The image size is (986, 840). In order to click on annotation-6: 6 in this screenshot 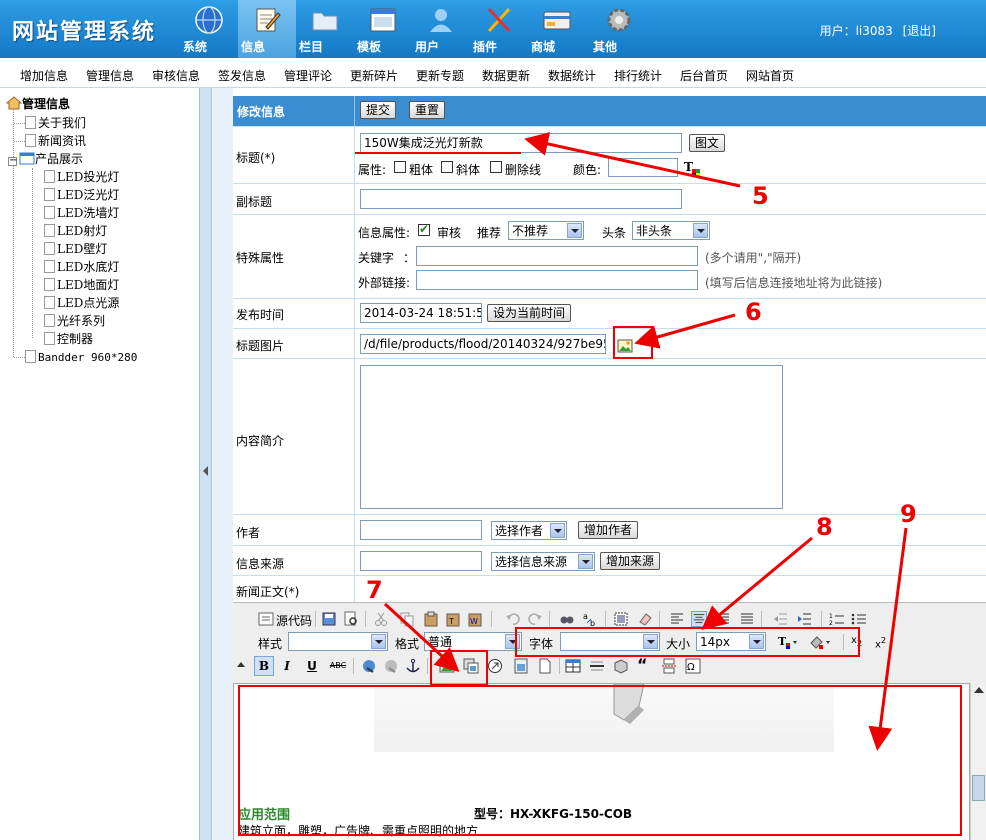, I will do `click(753, 312)`.